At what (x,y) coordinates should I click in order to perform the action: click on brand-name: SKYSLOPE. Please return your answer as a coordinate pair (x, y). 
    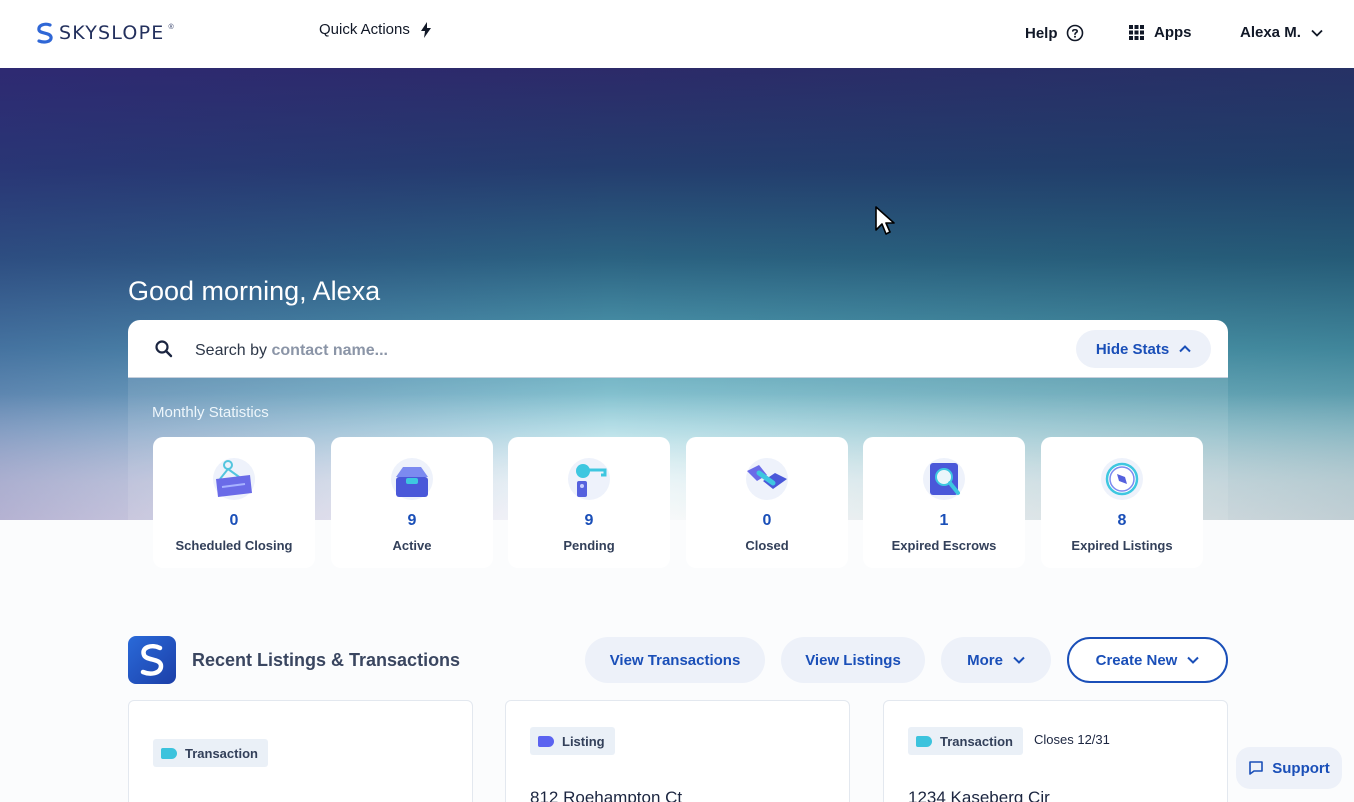
    Looking at the image, I should click on (112, 33).